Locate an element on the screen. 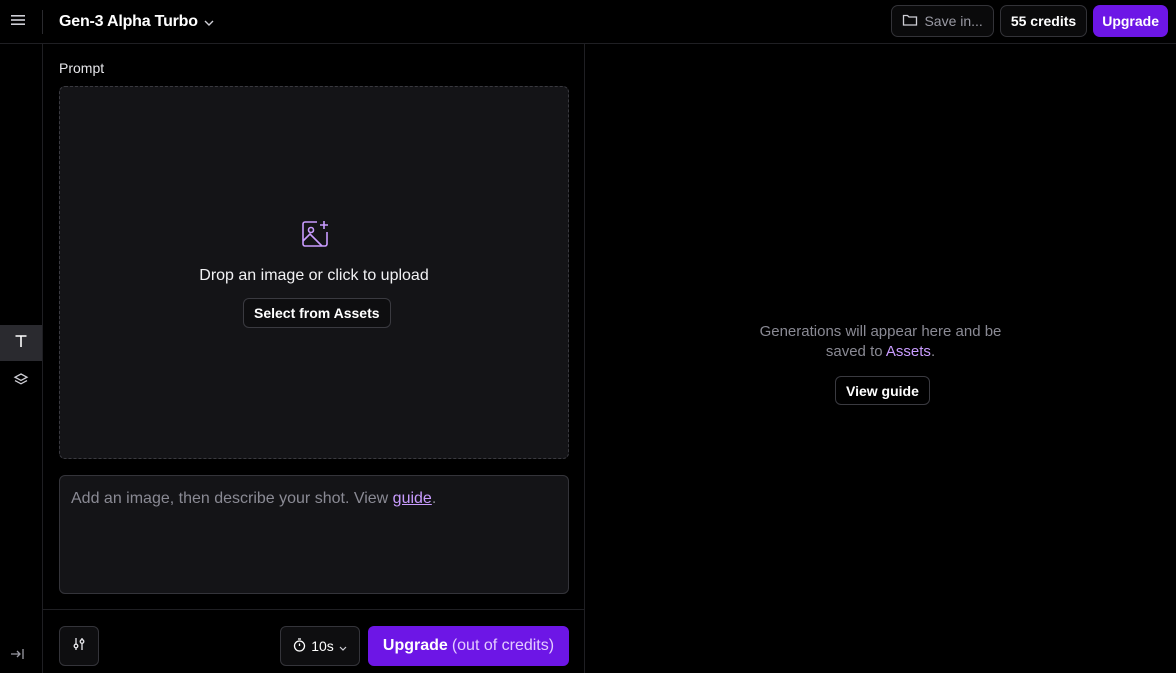  model-selector: Gen-3 Alpha Turbo is located at coordinates (136, 22).